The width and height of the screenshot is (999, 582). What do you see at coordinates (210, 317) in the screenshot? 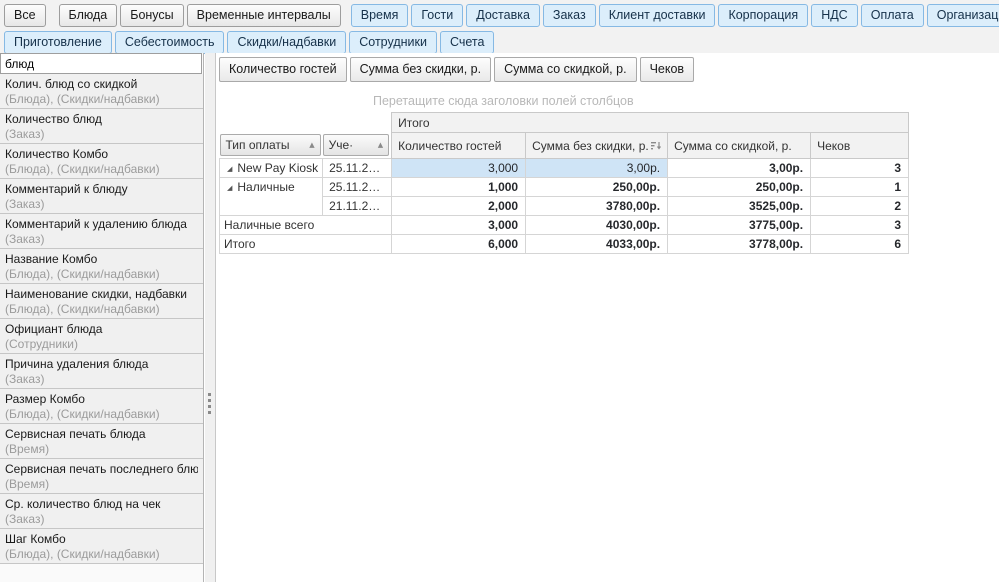
I see `sidebar-splitter` at bounding box center [210, 317].